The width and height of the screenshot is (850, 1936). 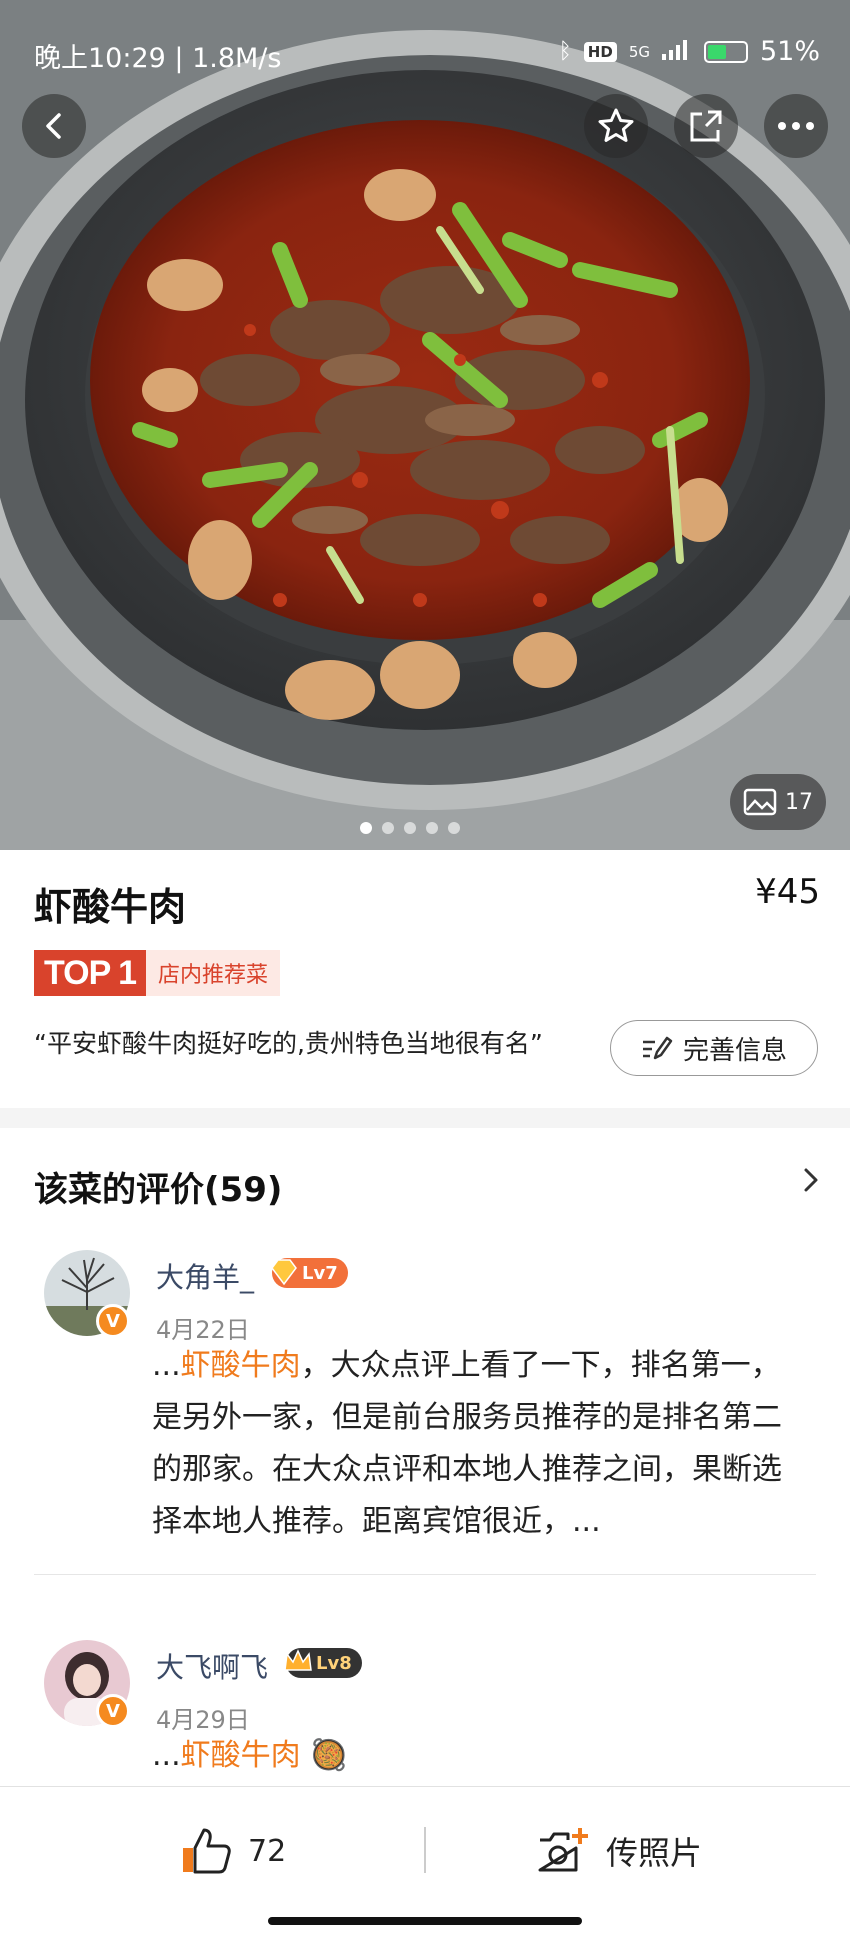 I want to click on level-badge: Lv8, so click(x=323, y=1663).